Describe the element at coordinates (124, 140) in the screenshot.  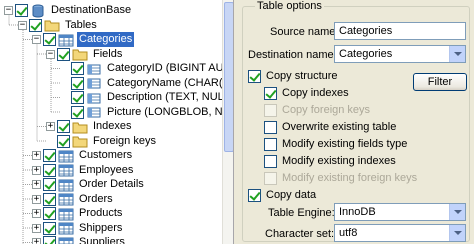
I see `tree-node-label: Foreign keys` at that location.